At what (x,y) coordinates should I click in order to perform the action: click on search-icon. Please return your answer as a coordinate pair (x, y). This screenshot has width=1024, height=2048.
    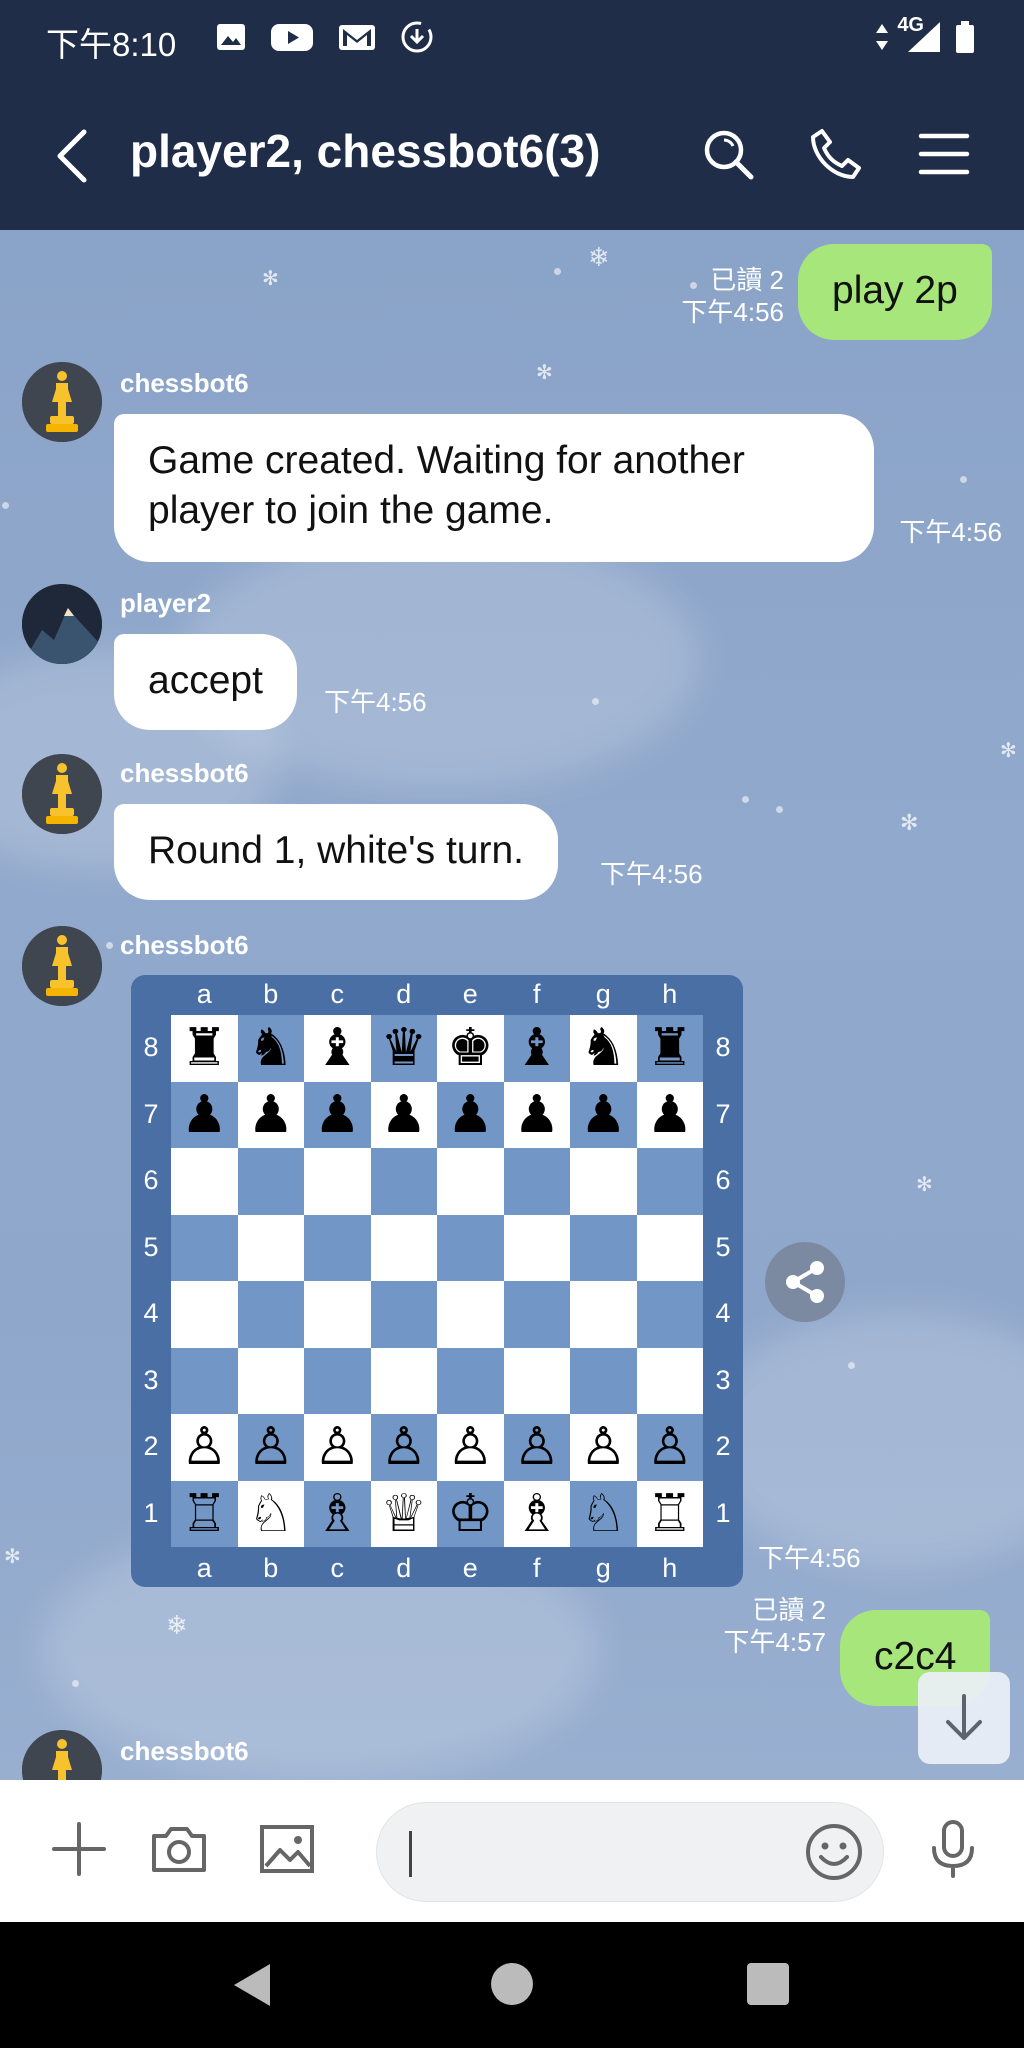
    Looking at the image, I should click on (728, 154).